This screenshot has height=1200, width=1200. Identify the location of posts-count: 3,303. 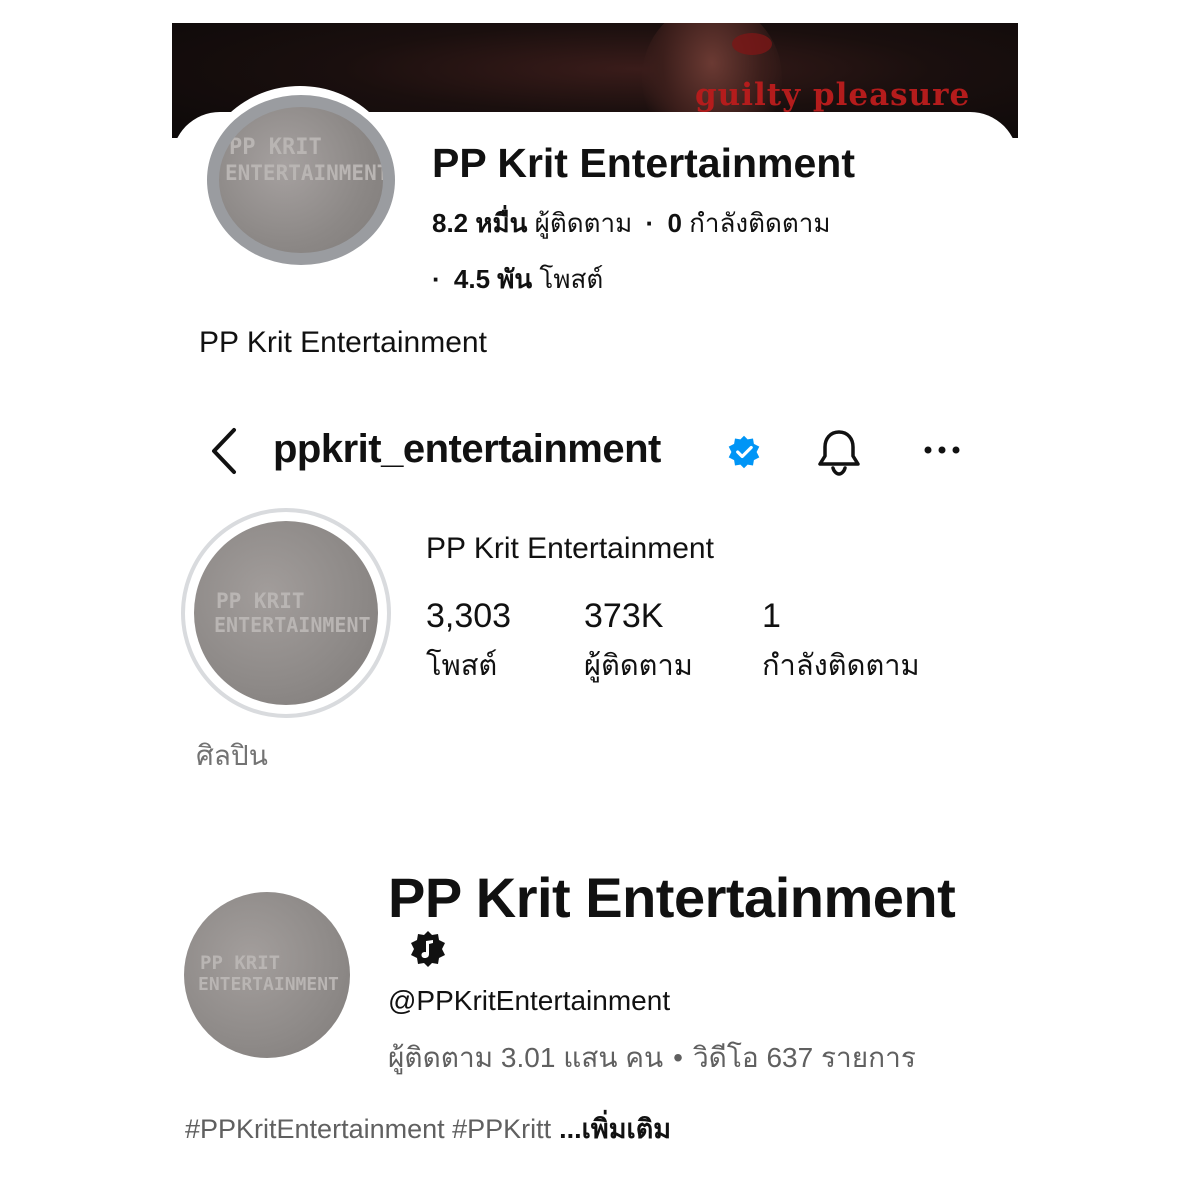
(468, 616).